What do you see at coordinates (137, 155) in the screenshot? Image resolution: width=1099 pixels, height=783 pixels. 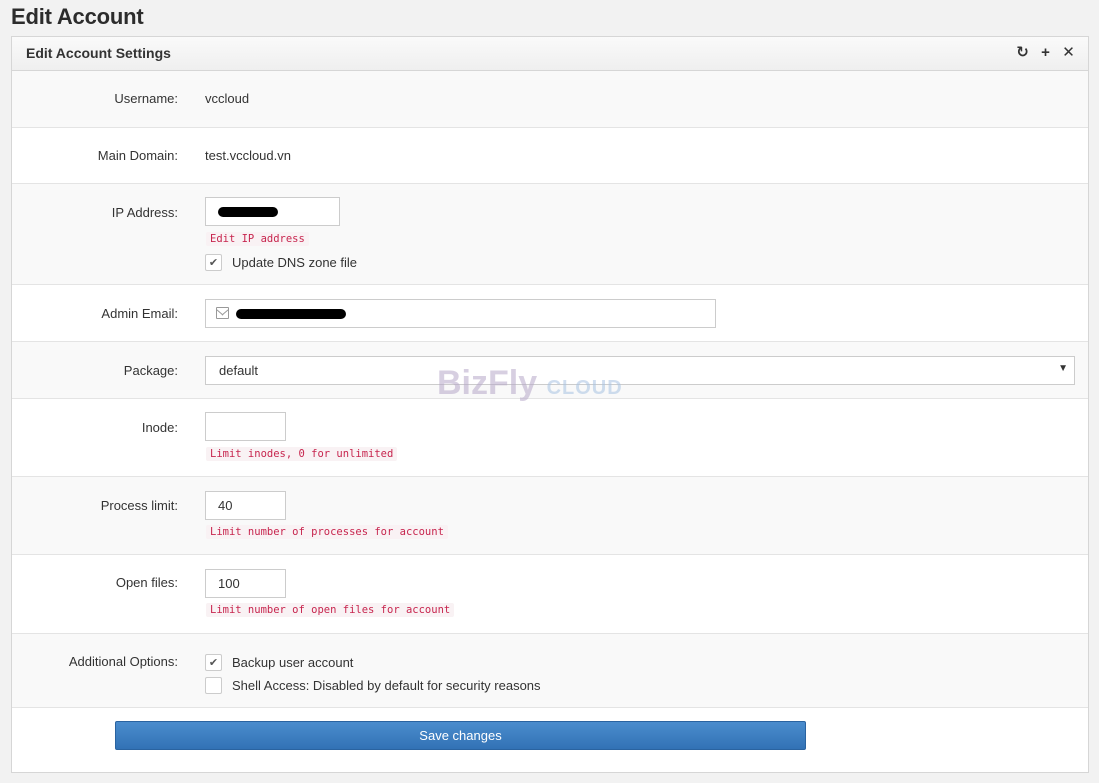 I see `main-domain-label: Main Domain:` at bounding box center [137, 155].